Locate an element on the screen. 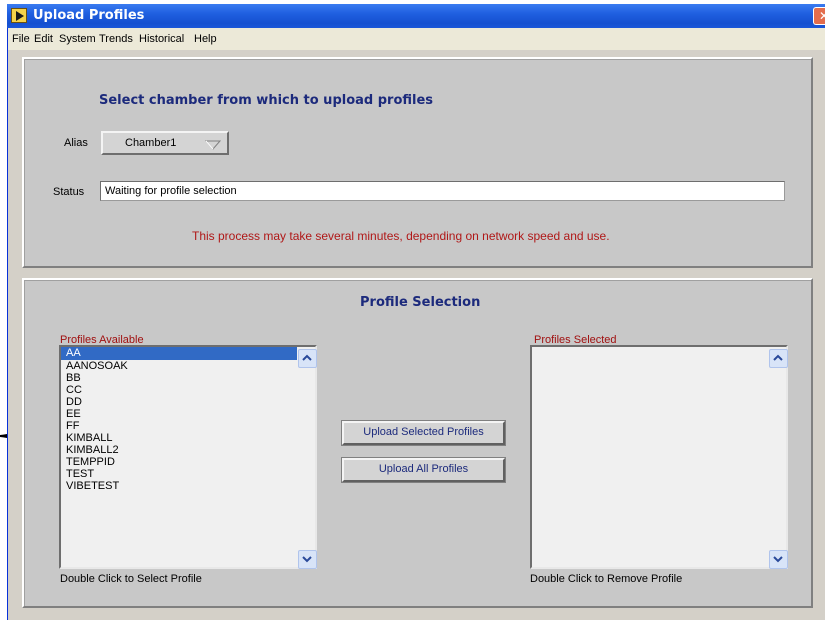  profiles-available-hint: Double Click to Select Profile is located at coordinates (131, 579).